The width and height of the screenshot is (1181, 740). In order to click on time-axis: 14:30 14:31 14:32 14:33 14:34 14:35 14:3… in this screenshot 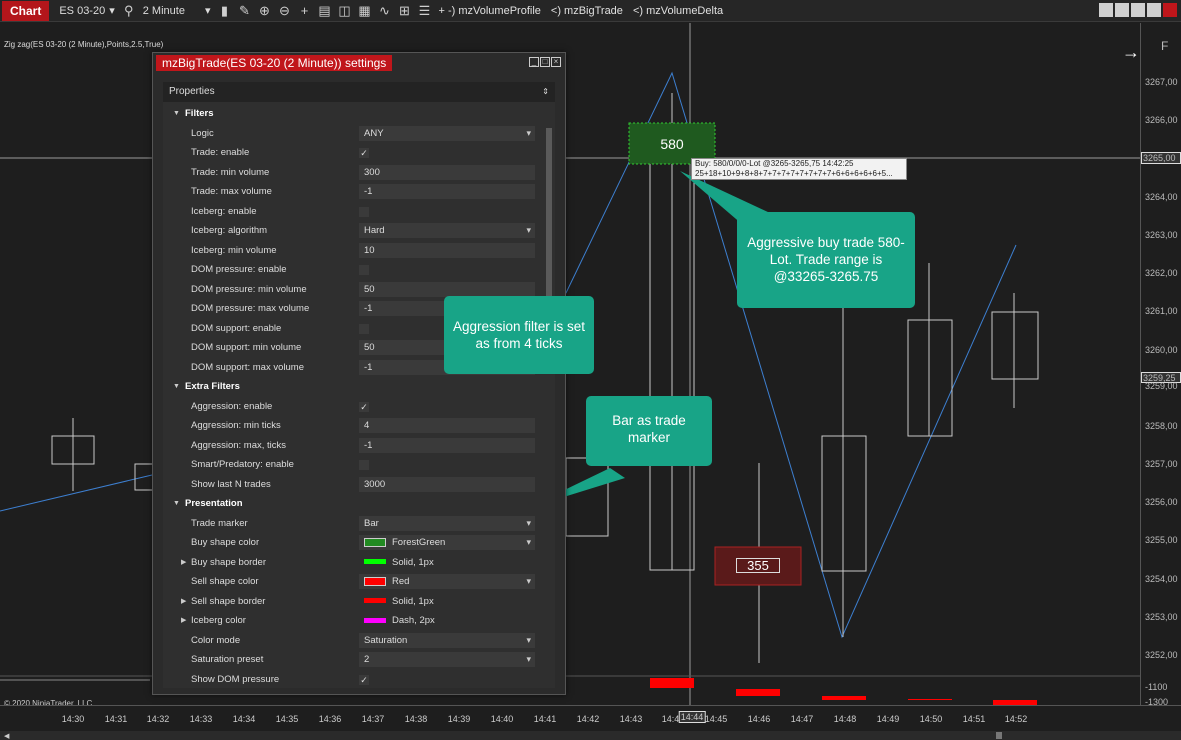, I will do `click(590, 718)`.